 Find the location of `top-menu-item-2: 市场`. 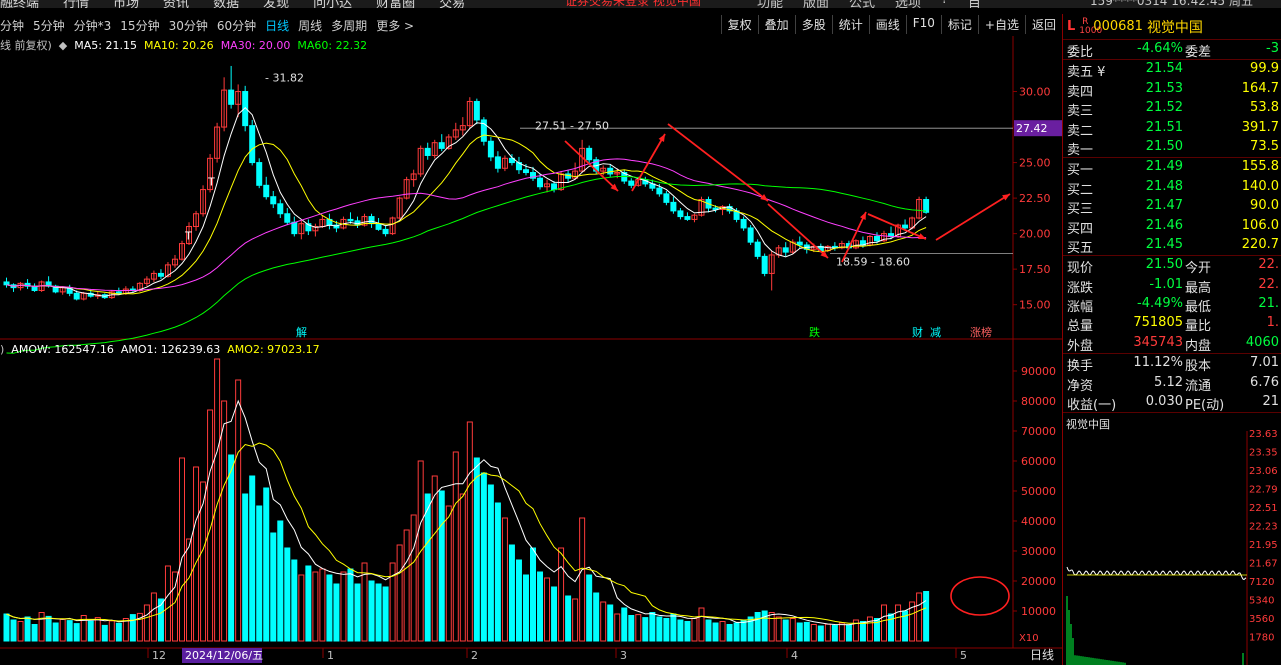

top-menu-item-2: 市场 is located at coordinates (126, 4).